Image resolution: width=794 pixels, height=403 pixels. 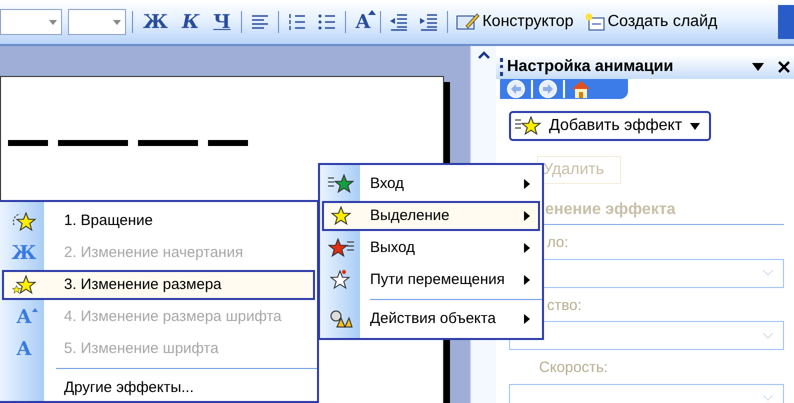 What do you see at coordinates (574, 368) in the screenshot?
I see `field-label: Скорость:` at bounding box center [574, 368].